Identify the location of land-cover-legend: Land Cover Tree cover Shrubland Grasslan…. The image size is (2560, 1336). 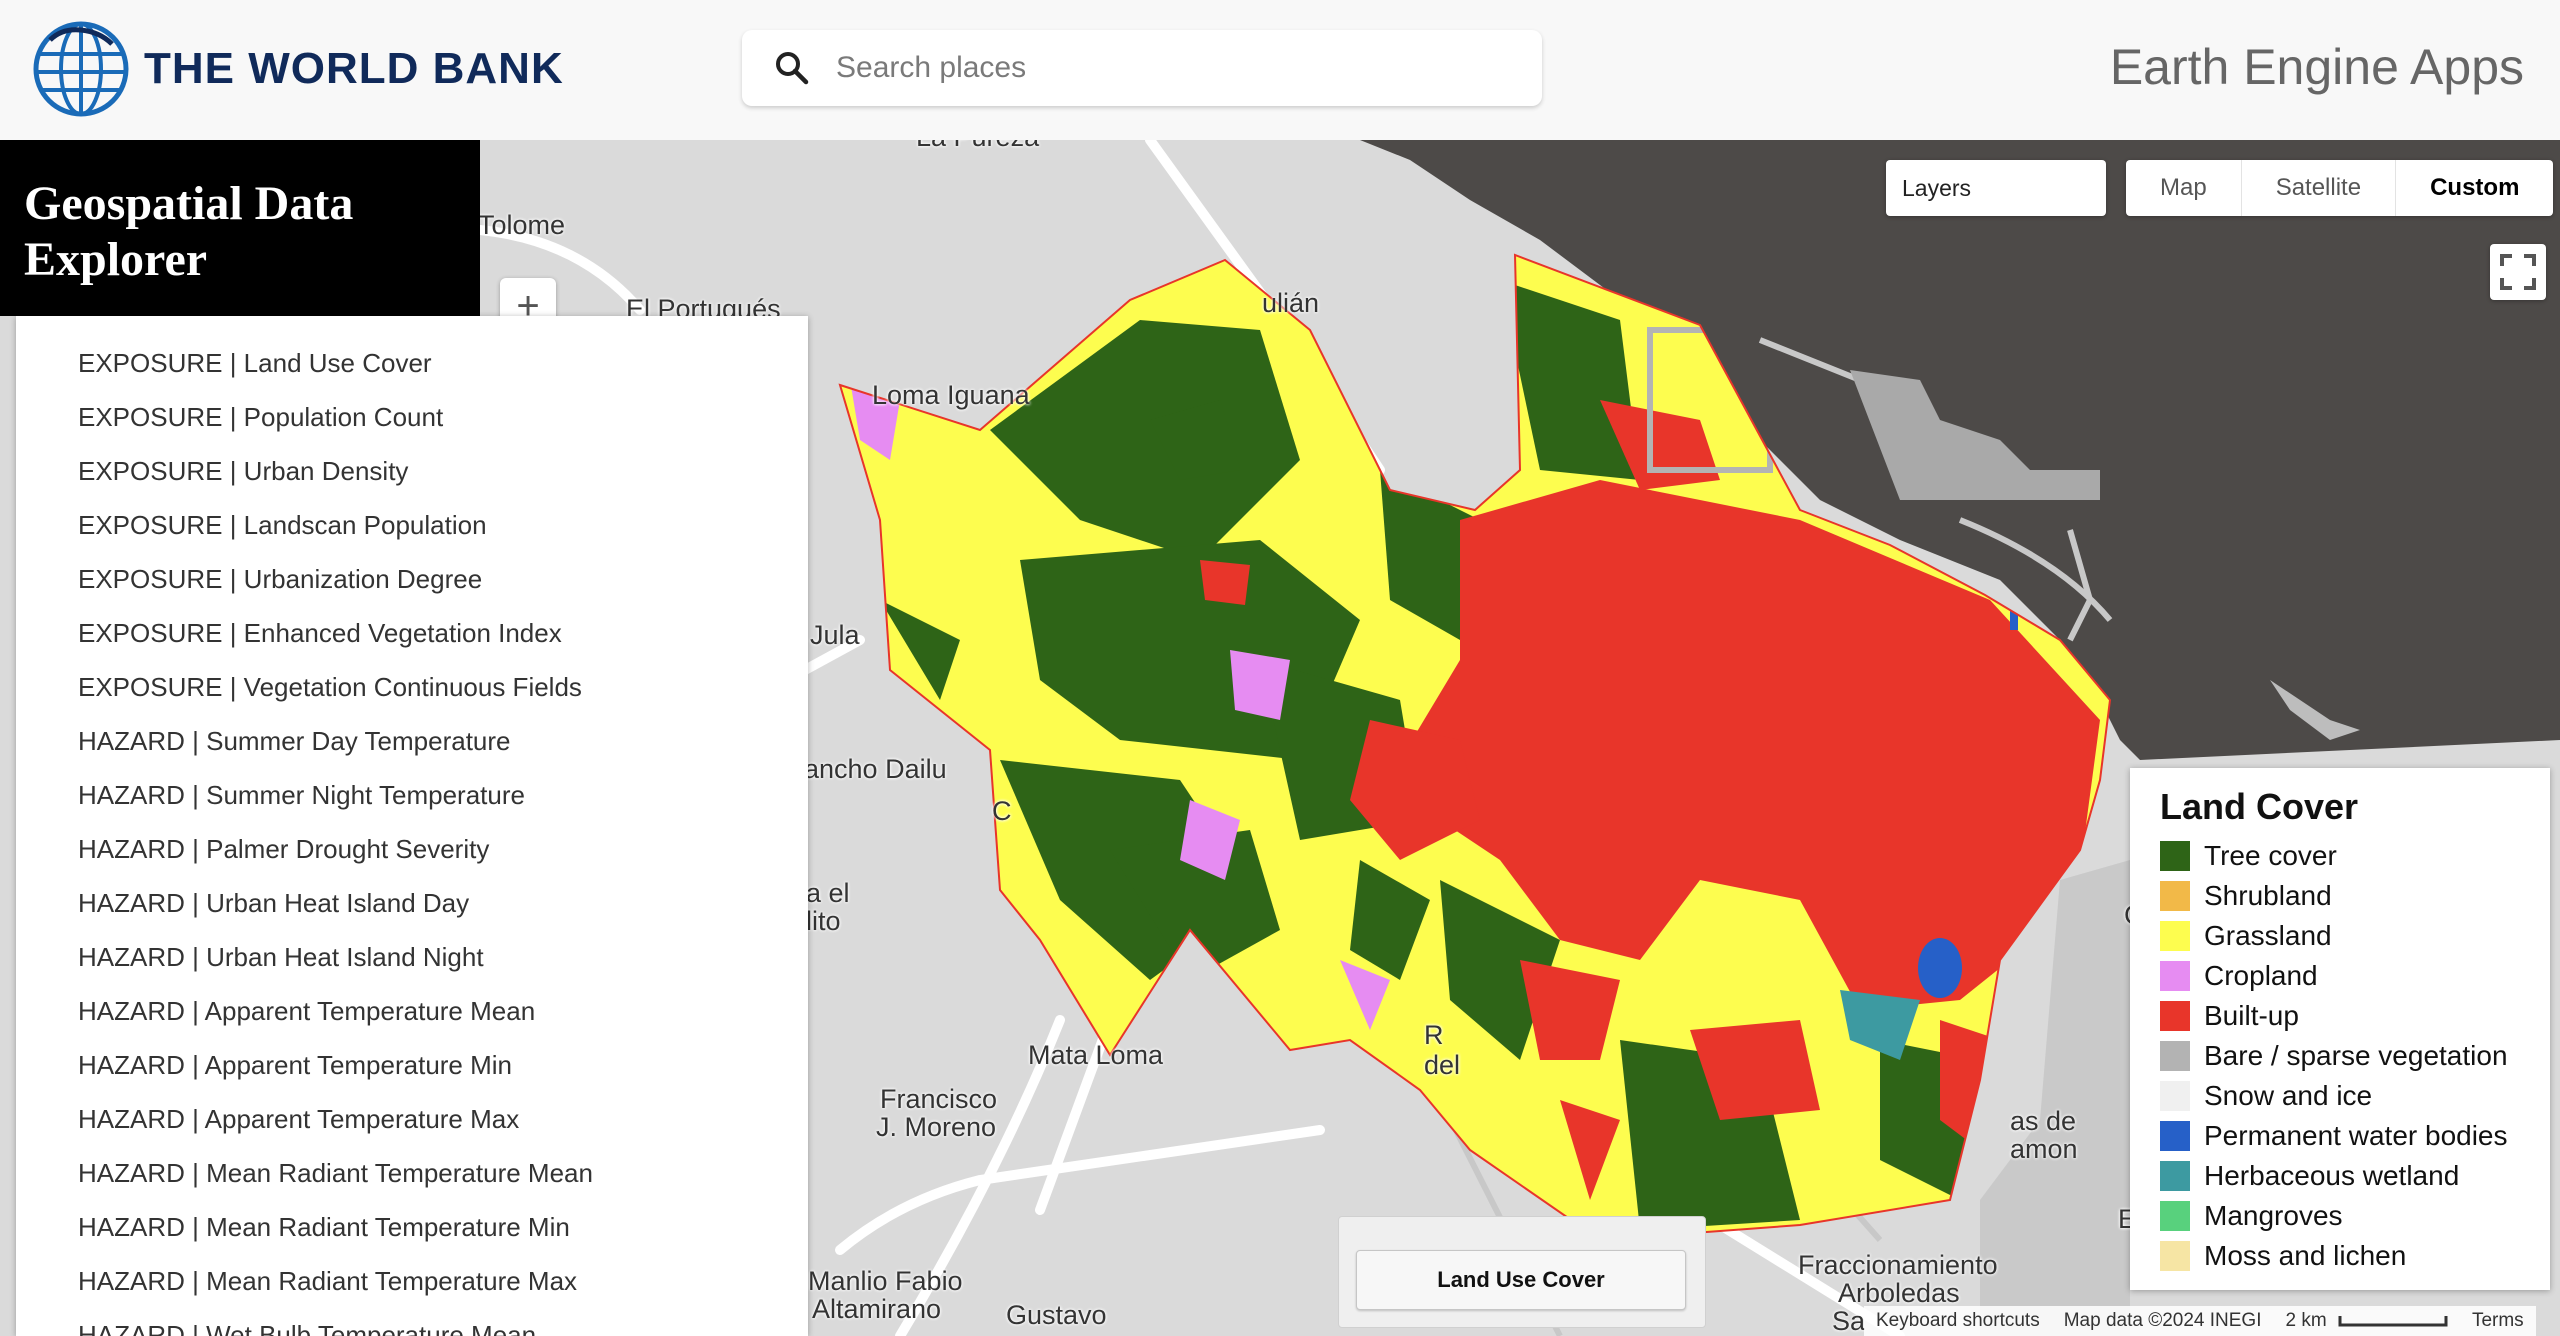
(2340, 1029).